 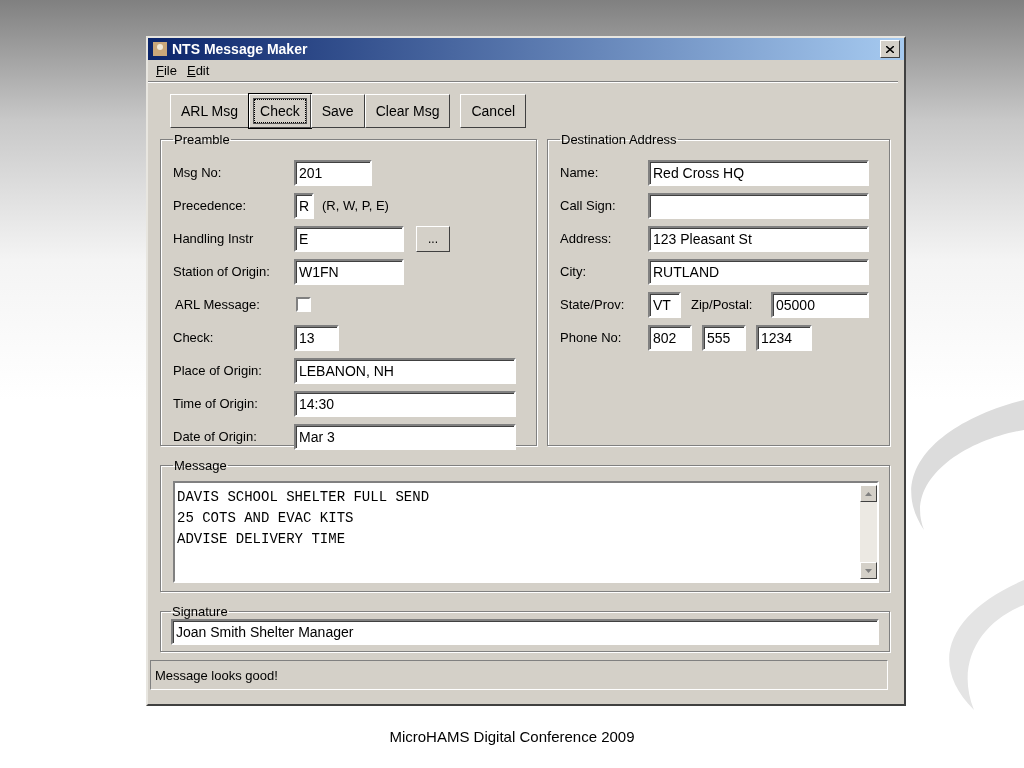 What do you see at coordinates (210, 205) in the screenshot?
I see `field-label: Precedence:` at bounding box center [210, 205].